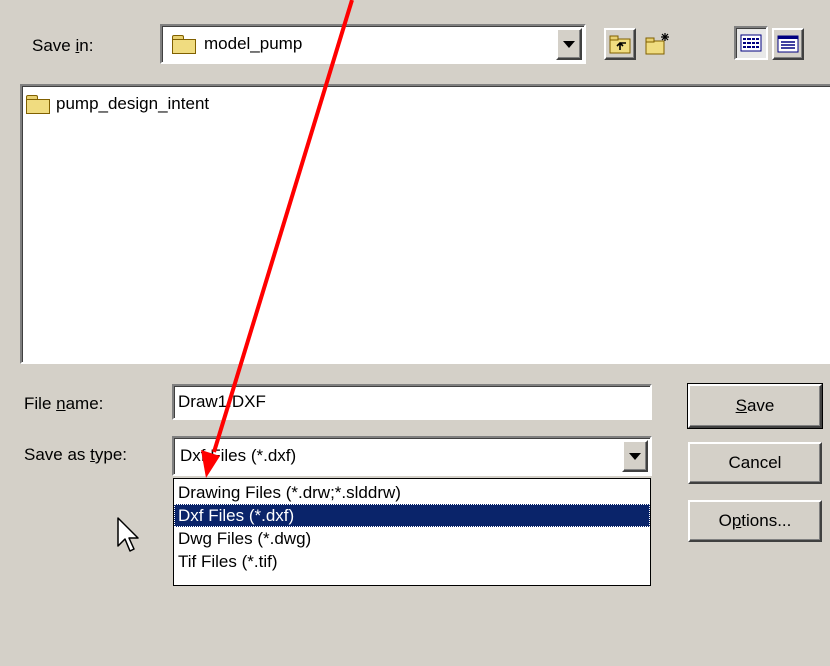  Describe the element at coordinates (412, 561) in the screenshot. I see `save-as-type-option-tif: Tif Files (*.tif)` at that location.